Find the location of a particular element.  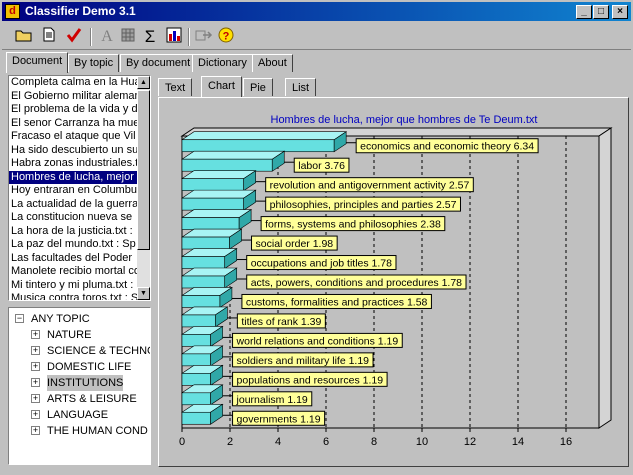

data-label: labor 3.76 is located at coordinates (321, 166).